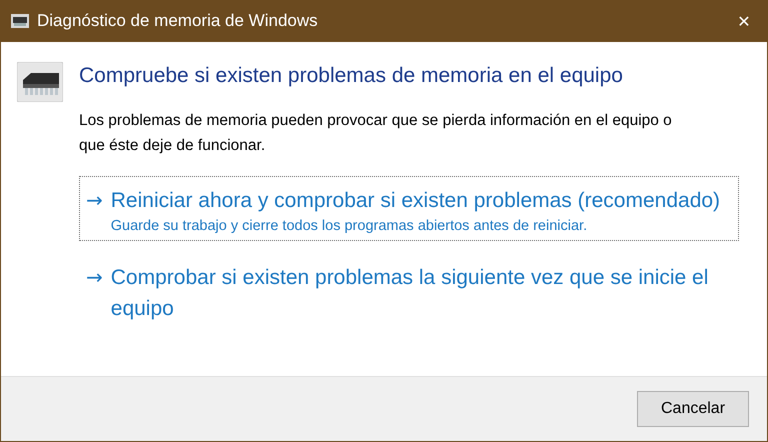  I want to click on close-button: ✕, so click(744, 21).